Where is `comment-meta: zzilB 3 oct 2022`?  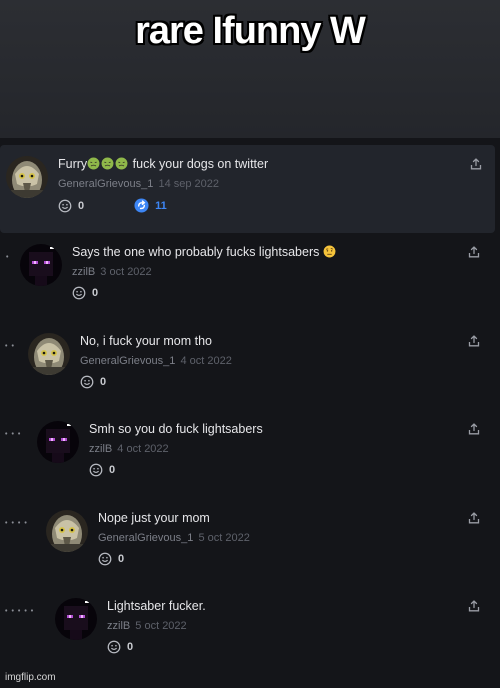 comment-meta: zzilB 3 oct 2022 is located at coordinates (204, 272).